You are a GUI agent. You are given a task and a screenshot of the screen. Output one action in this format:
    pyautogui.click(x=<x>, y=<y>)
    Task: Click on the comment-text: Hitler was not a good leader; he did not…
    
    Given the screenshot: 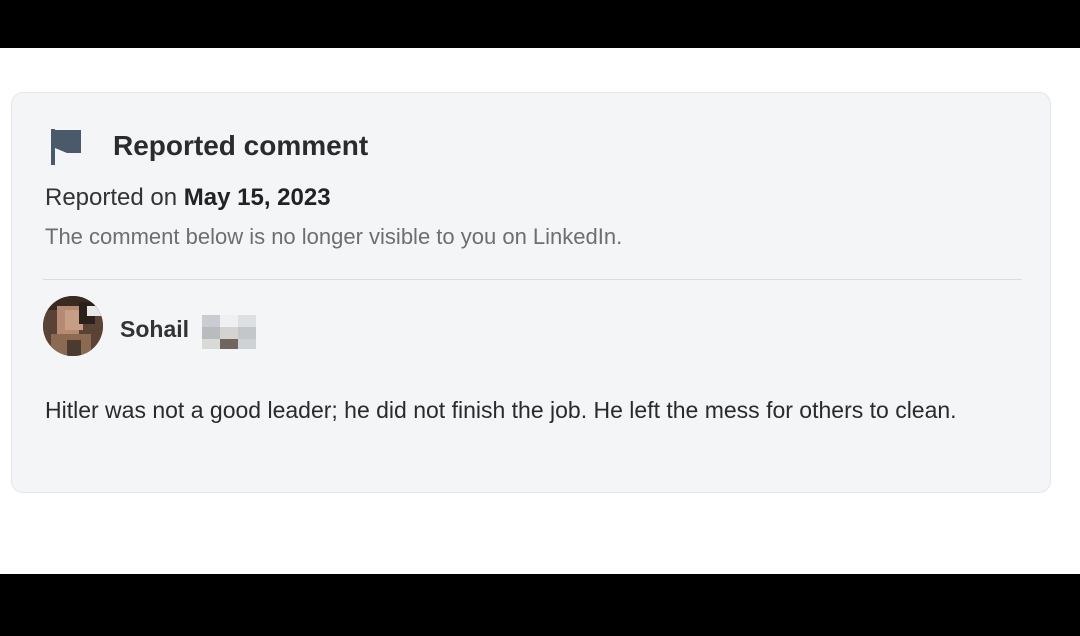 What is the action you would take?
    pyautogui.click(x=501, y=410)
    